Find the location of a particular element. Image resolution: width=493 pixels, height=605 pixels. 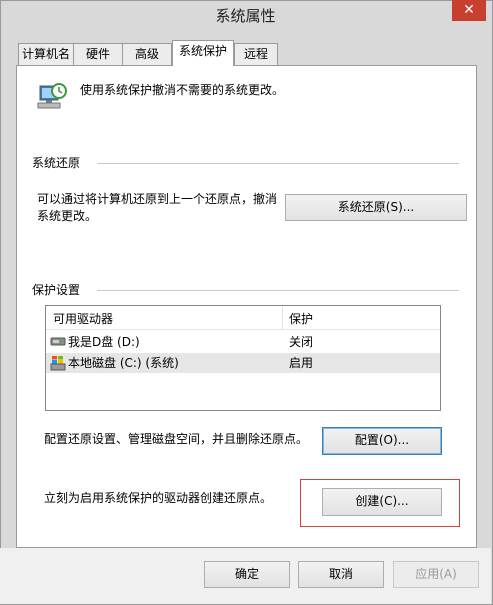

cancel-button: 取消 is located at coordinates (341, 574).